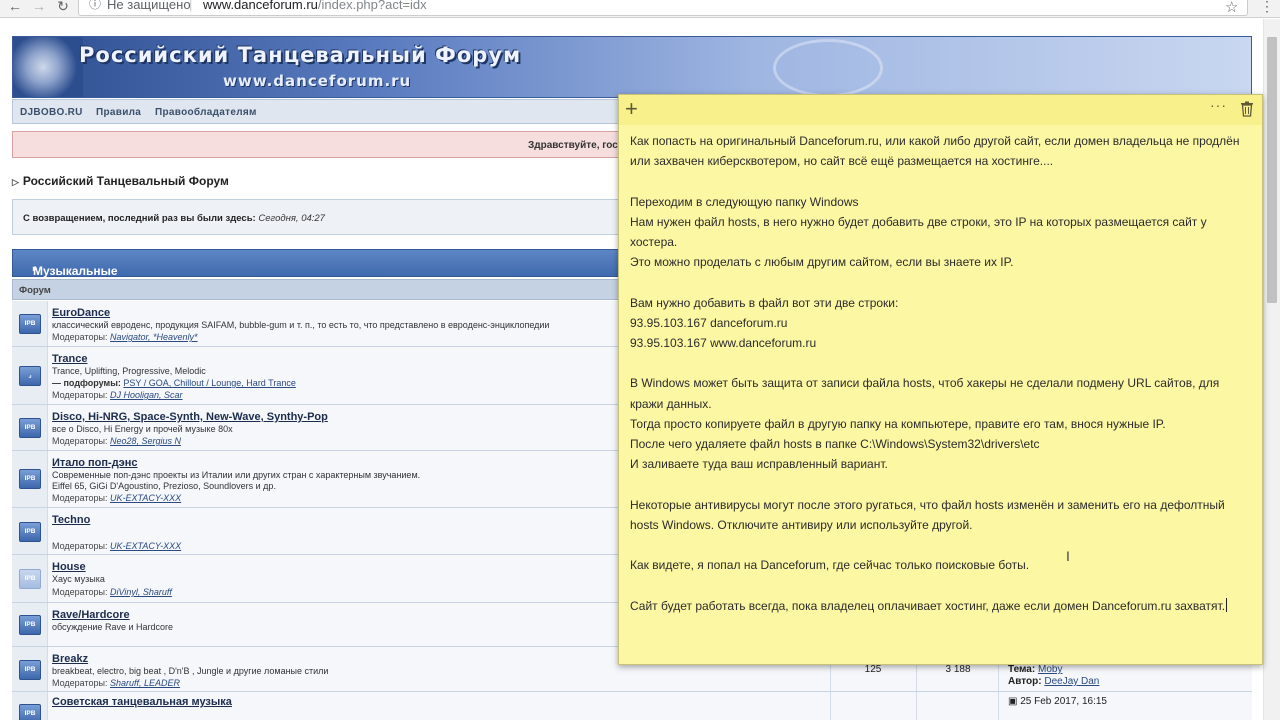  What do you see at coordinates (1068, 556) in the screenshot?
I see `mouse-ibeam-cursor-icon: Ι` at bounding box center [1068, 556].